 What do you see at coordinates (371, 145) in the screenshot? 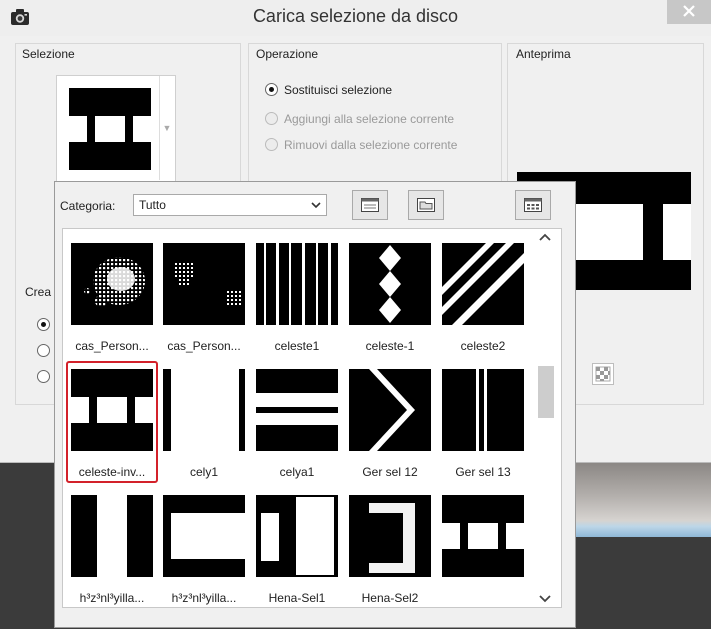
I see `remove-selection-label: Rimuovi dalla selezione corrente` at bounding box center [371, 145].